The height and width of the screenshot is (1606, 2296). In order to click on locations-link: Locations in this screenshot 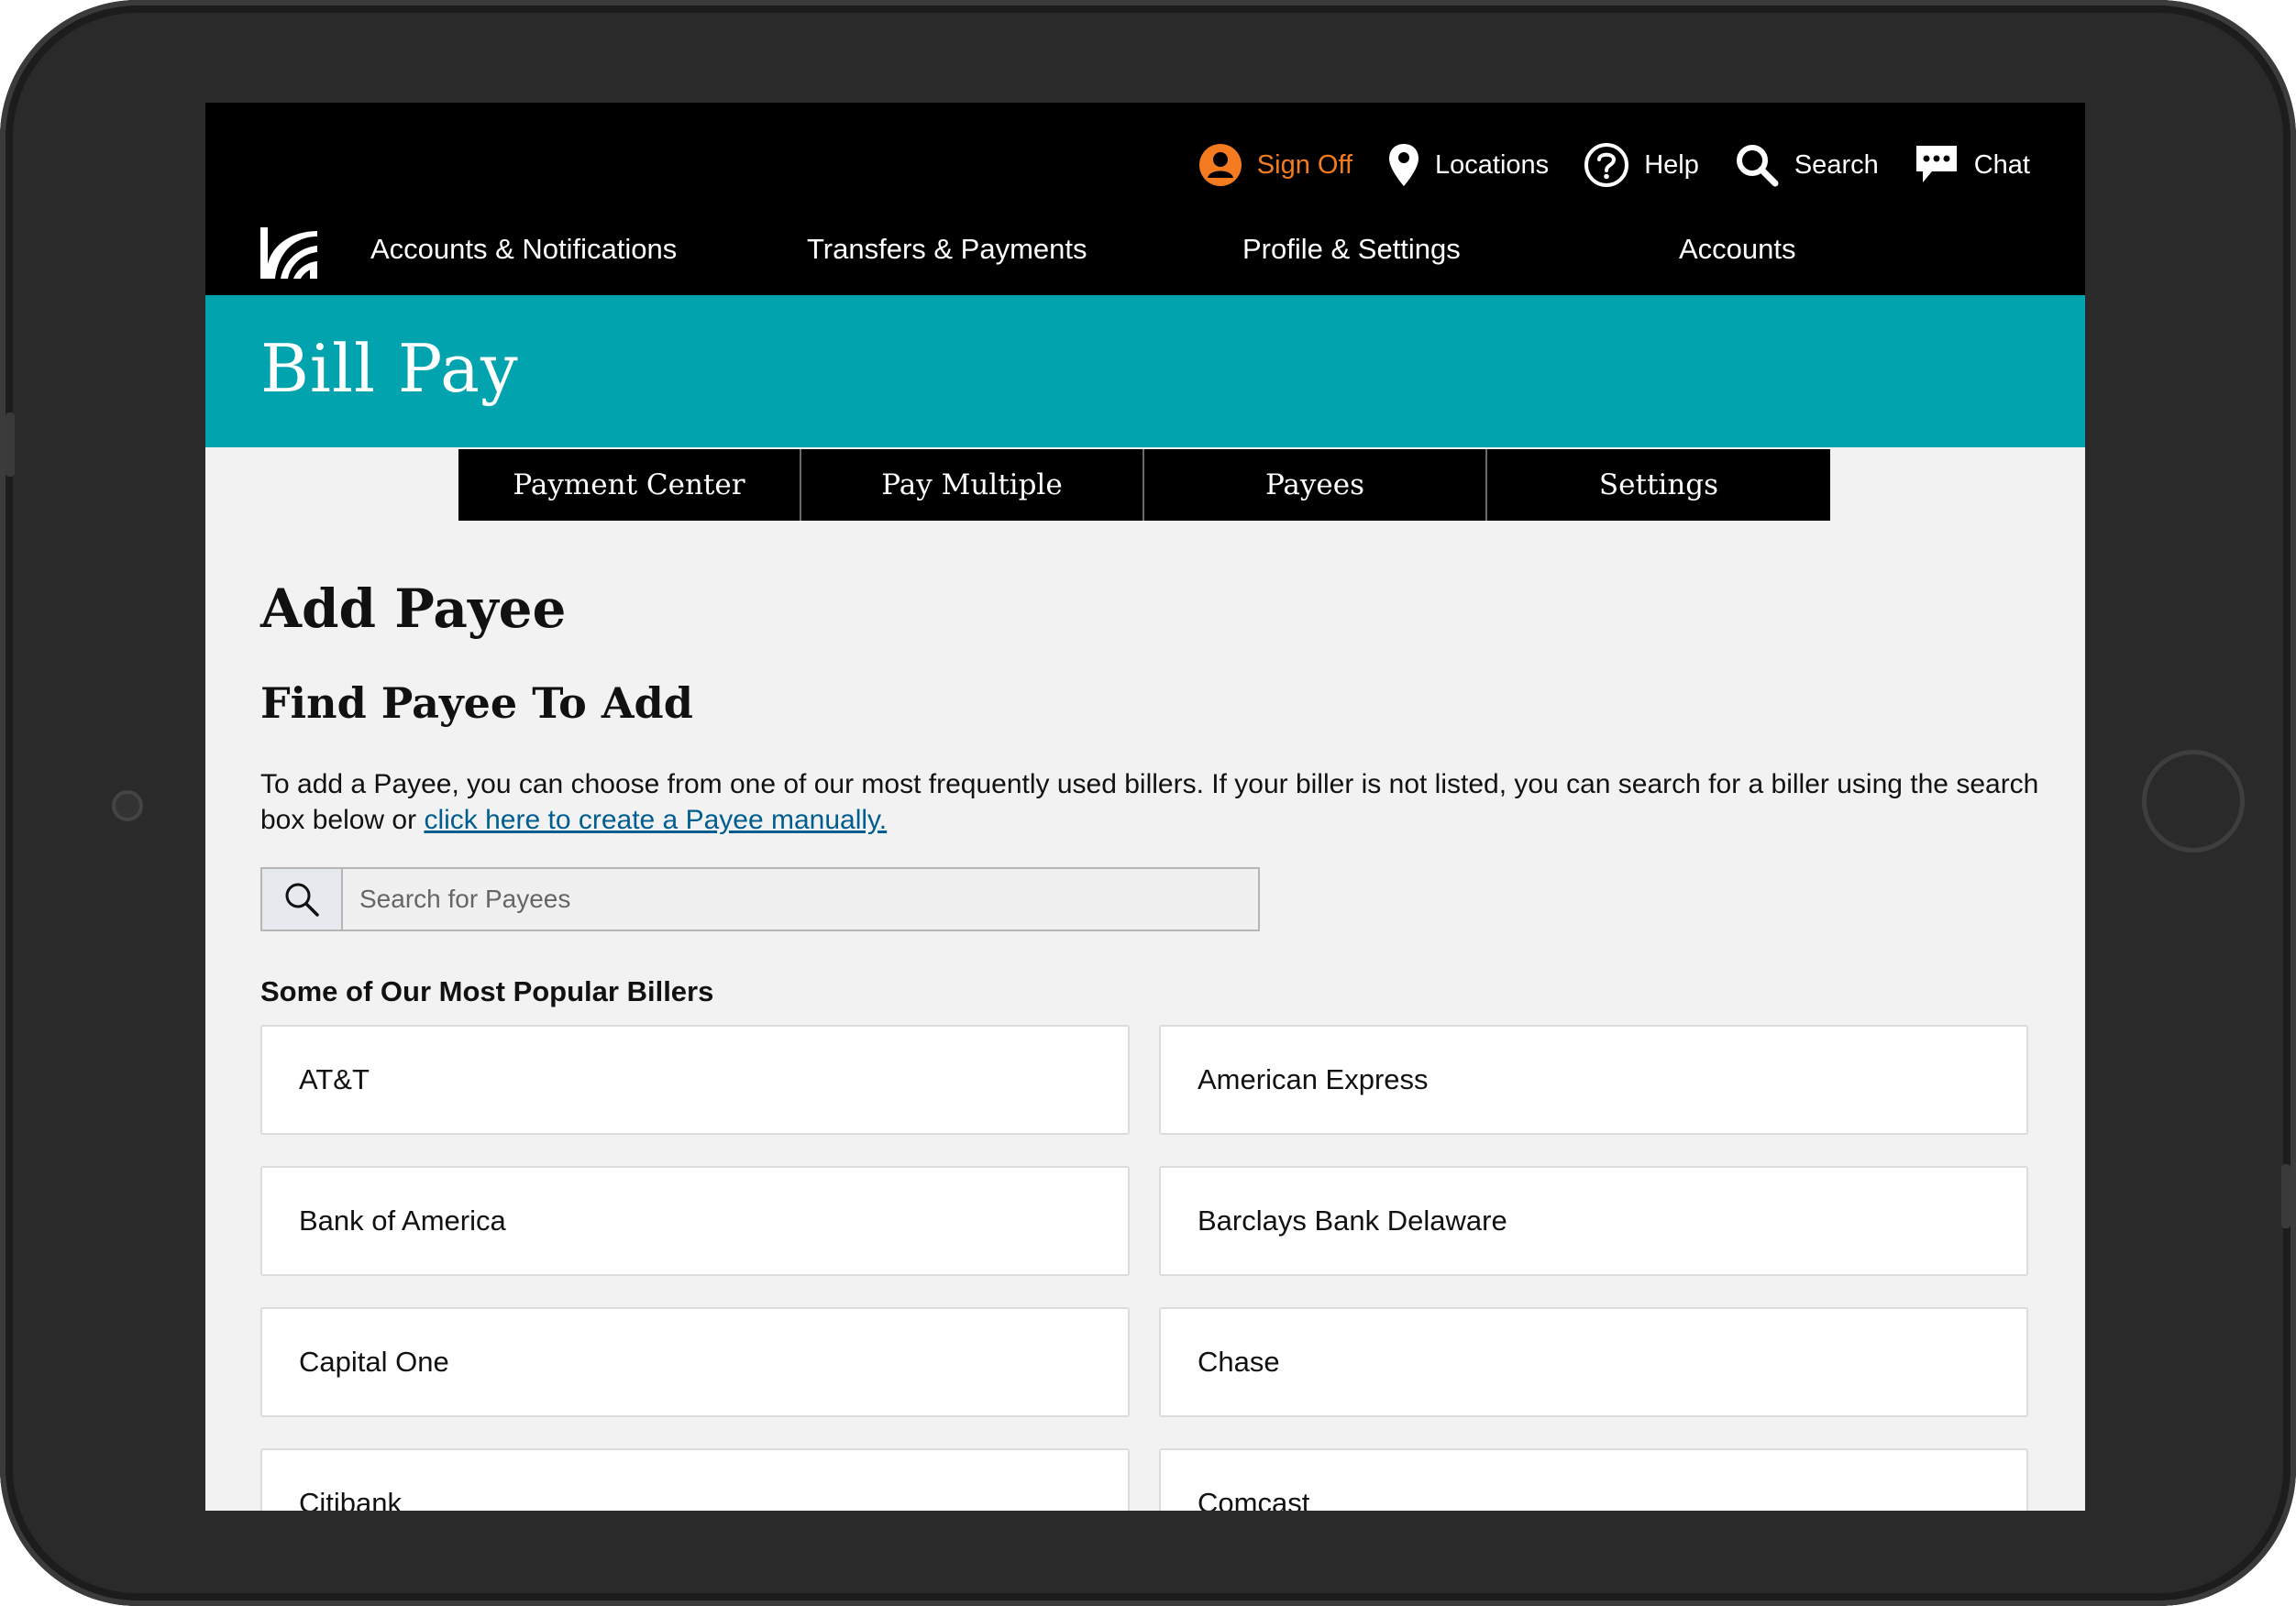, I will do `click(1468, 165)`.